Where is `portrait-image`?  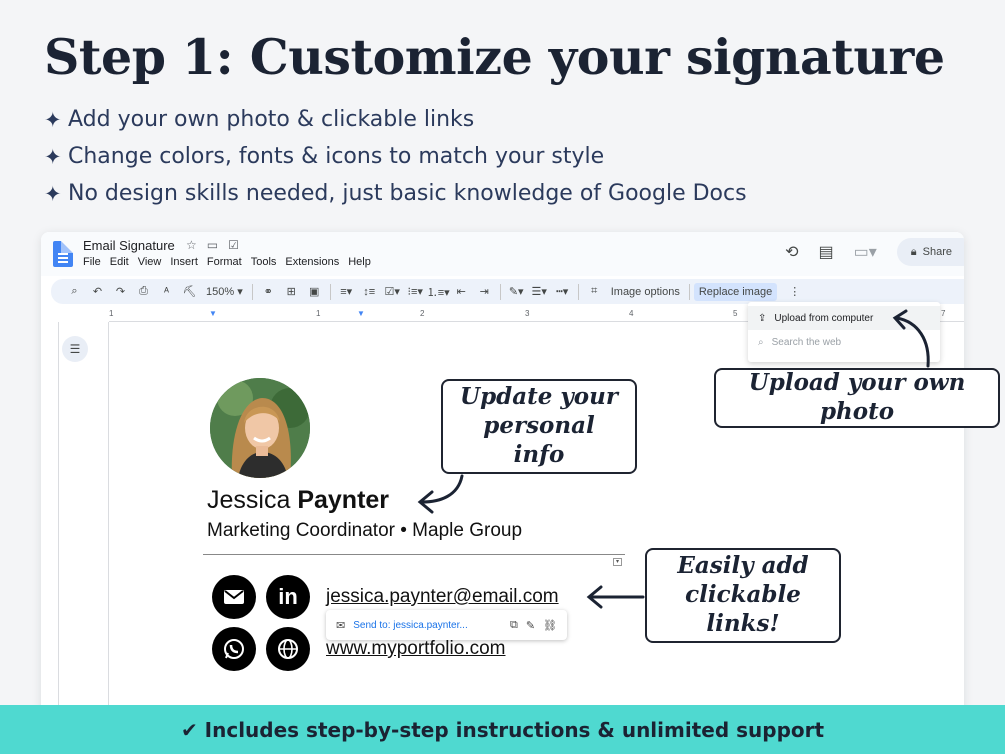
portrait-image is located at coordinates (260, 428).